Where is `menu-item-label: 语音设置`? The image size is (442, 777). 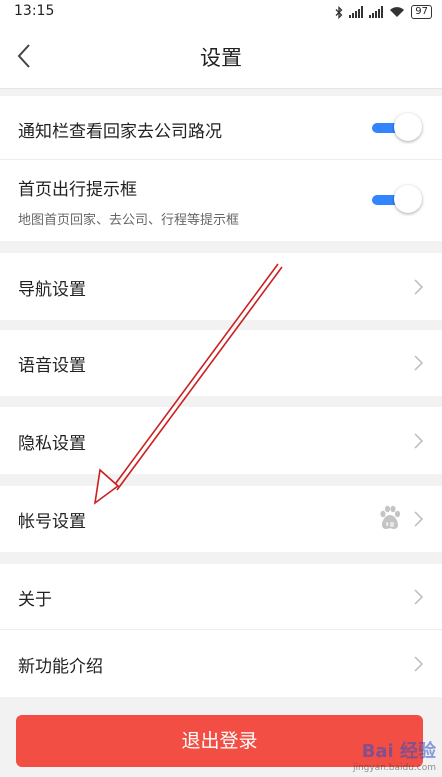
menu-item-label: 语音设置 is located at coordinates (52, 366).